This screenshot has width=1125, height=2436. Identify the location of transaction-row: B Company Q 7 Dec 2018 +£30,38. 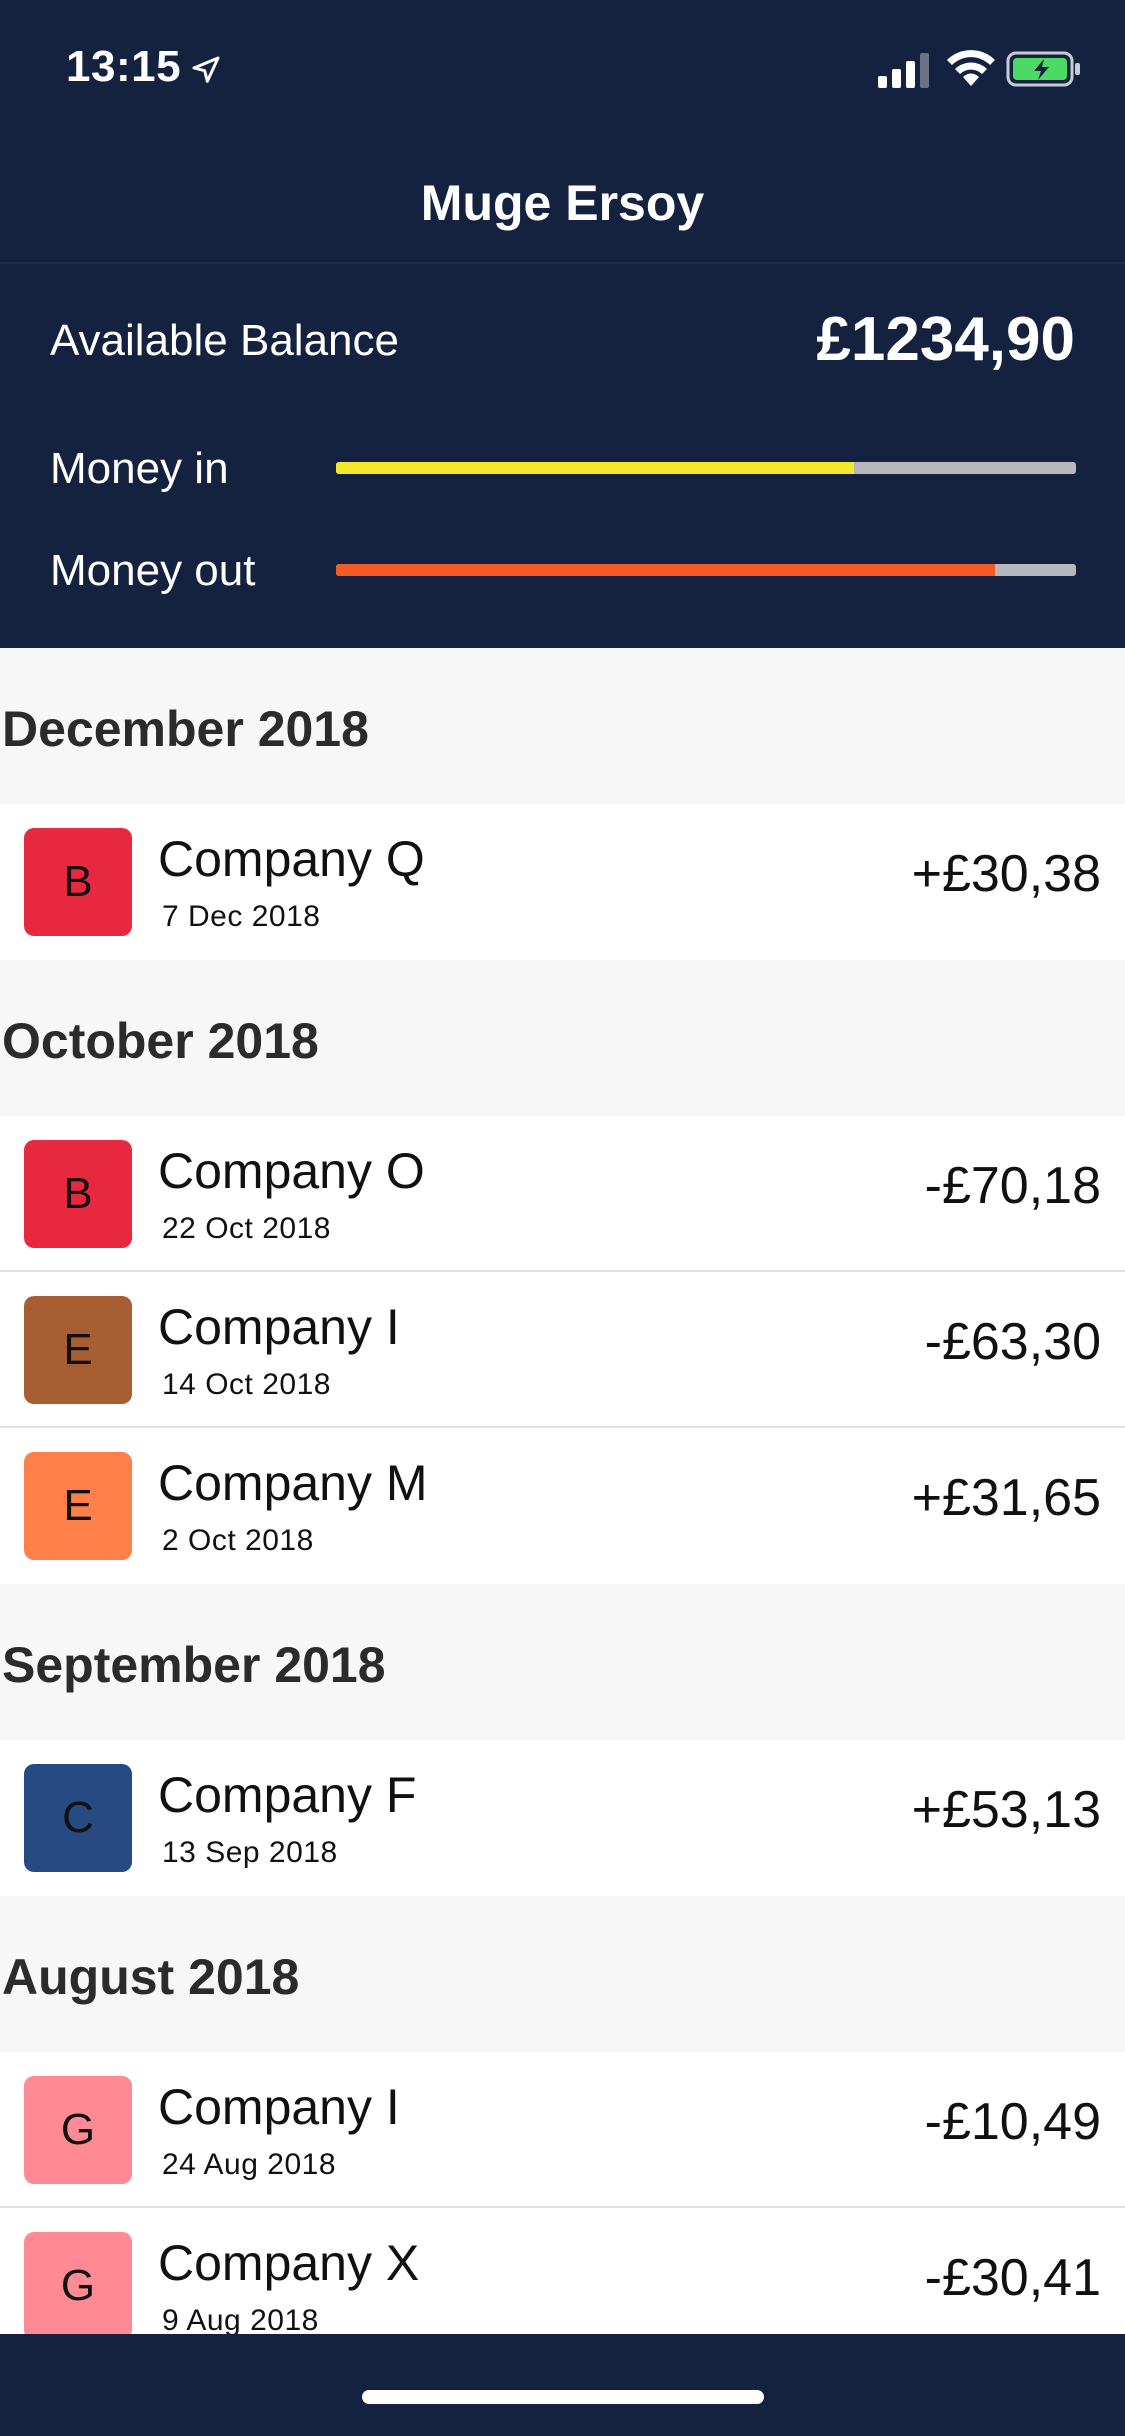
(562, 882).